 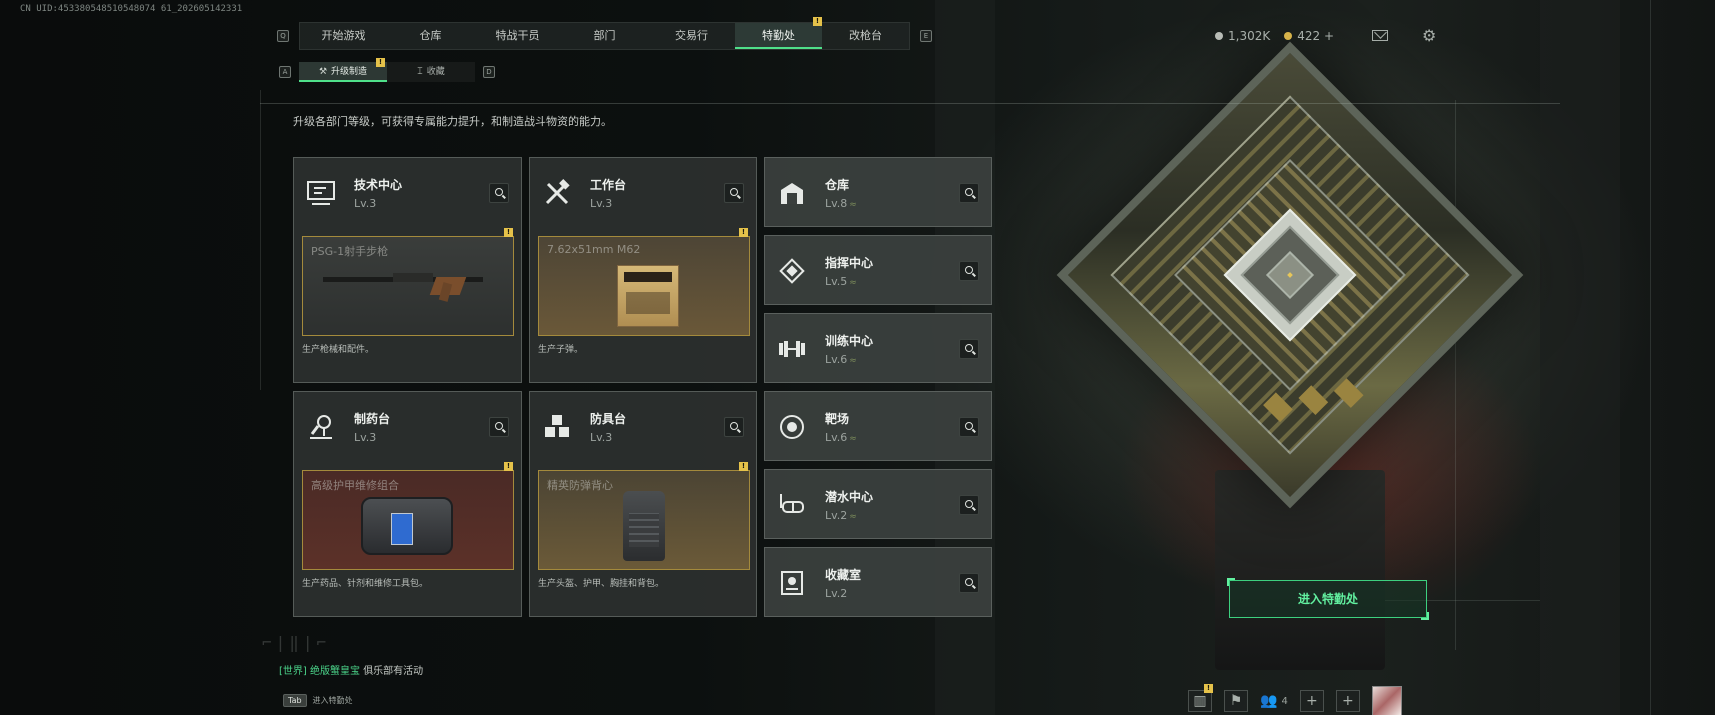 What do you see at coordinates (644, 286) in the screenshot?
I see `product-preview: 7.62x51mm M62` at bounding box center [644, 286].